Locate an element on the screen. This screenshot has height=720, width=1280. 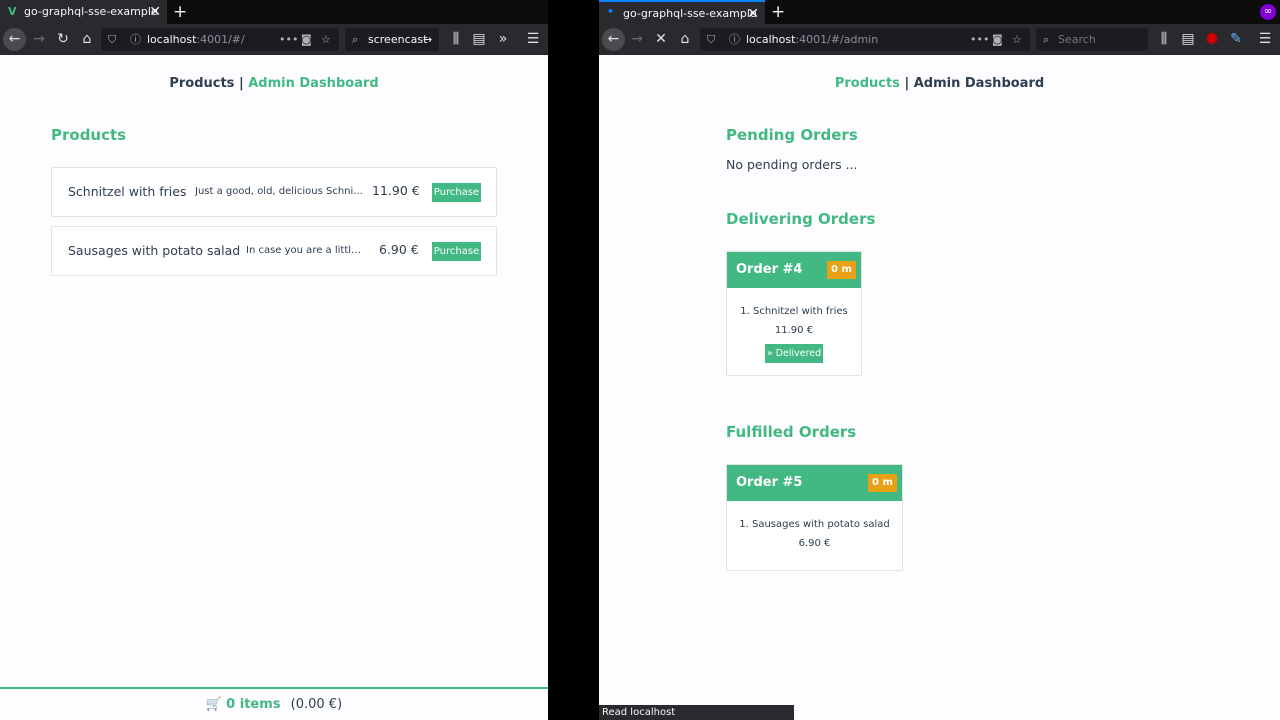
order-item: 1. Schnitzel with fries is located at coordinates (794, 311).